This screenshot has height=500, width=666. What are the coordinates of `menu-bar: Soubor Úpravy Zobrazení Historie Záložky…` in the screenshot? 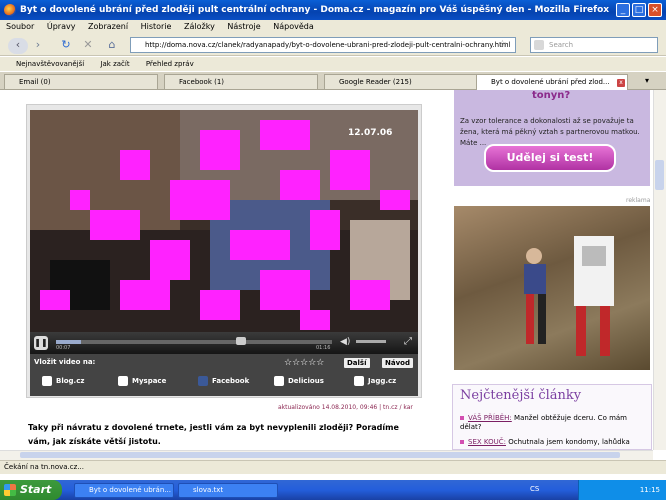 It's located at (333, 27).